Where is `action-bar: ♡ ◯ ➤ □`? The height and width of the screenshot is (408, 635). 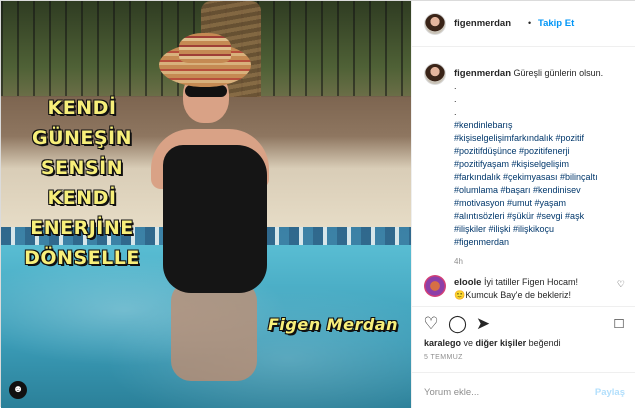
action-bar: ♡ ◯ ➤ □ is located at coordinates (523, 323).